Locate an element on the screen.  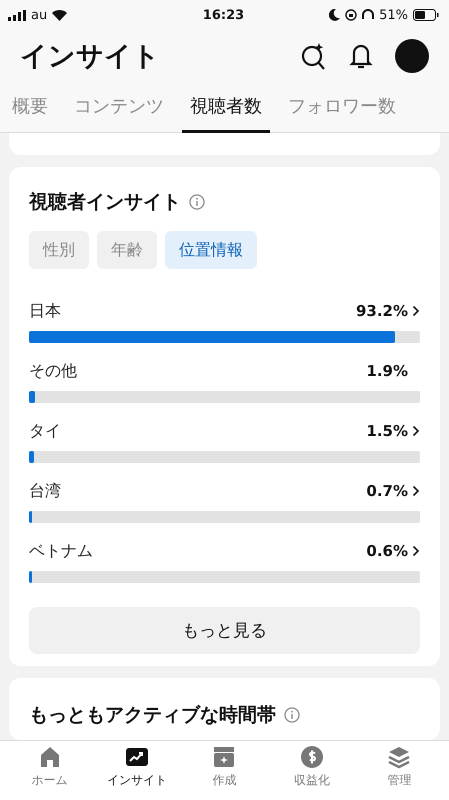
percent-value: 1.9% is located at coordinates (387, 371).